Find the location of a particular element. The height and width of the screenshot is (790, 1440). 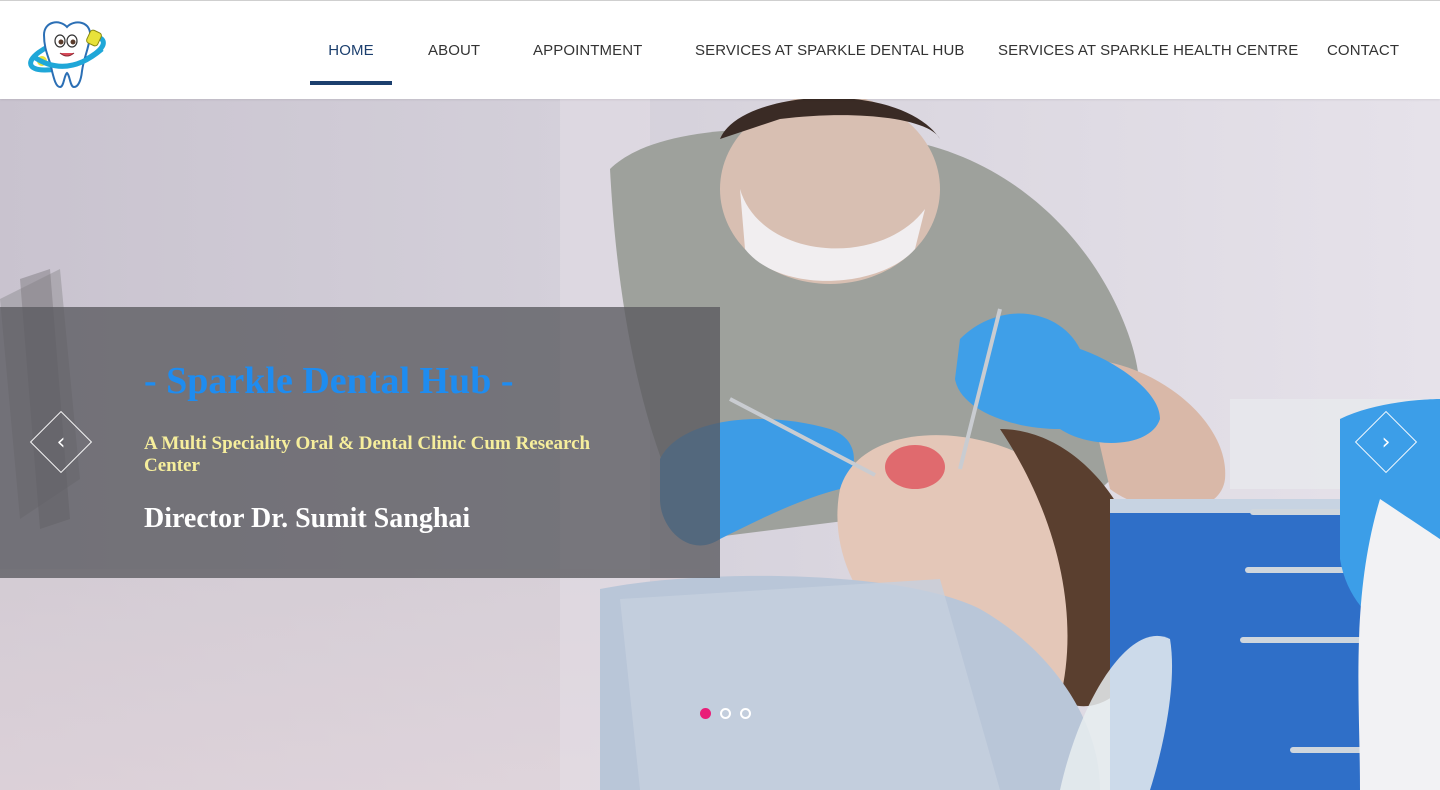

nav-about: ABOUT is located at coordinates (454, 50).